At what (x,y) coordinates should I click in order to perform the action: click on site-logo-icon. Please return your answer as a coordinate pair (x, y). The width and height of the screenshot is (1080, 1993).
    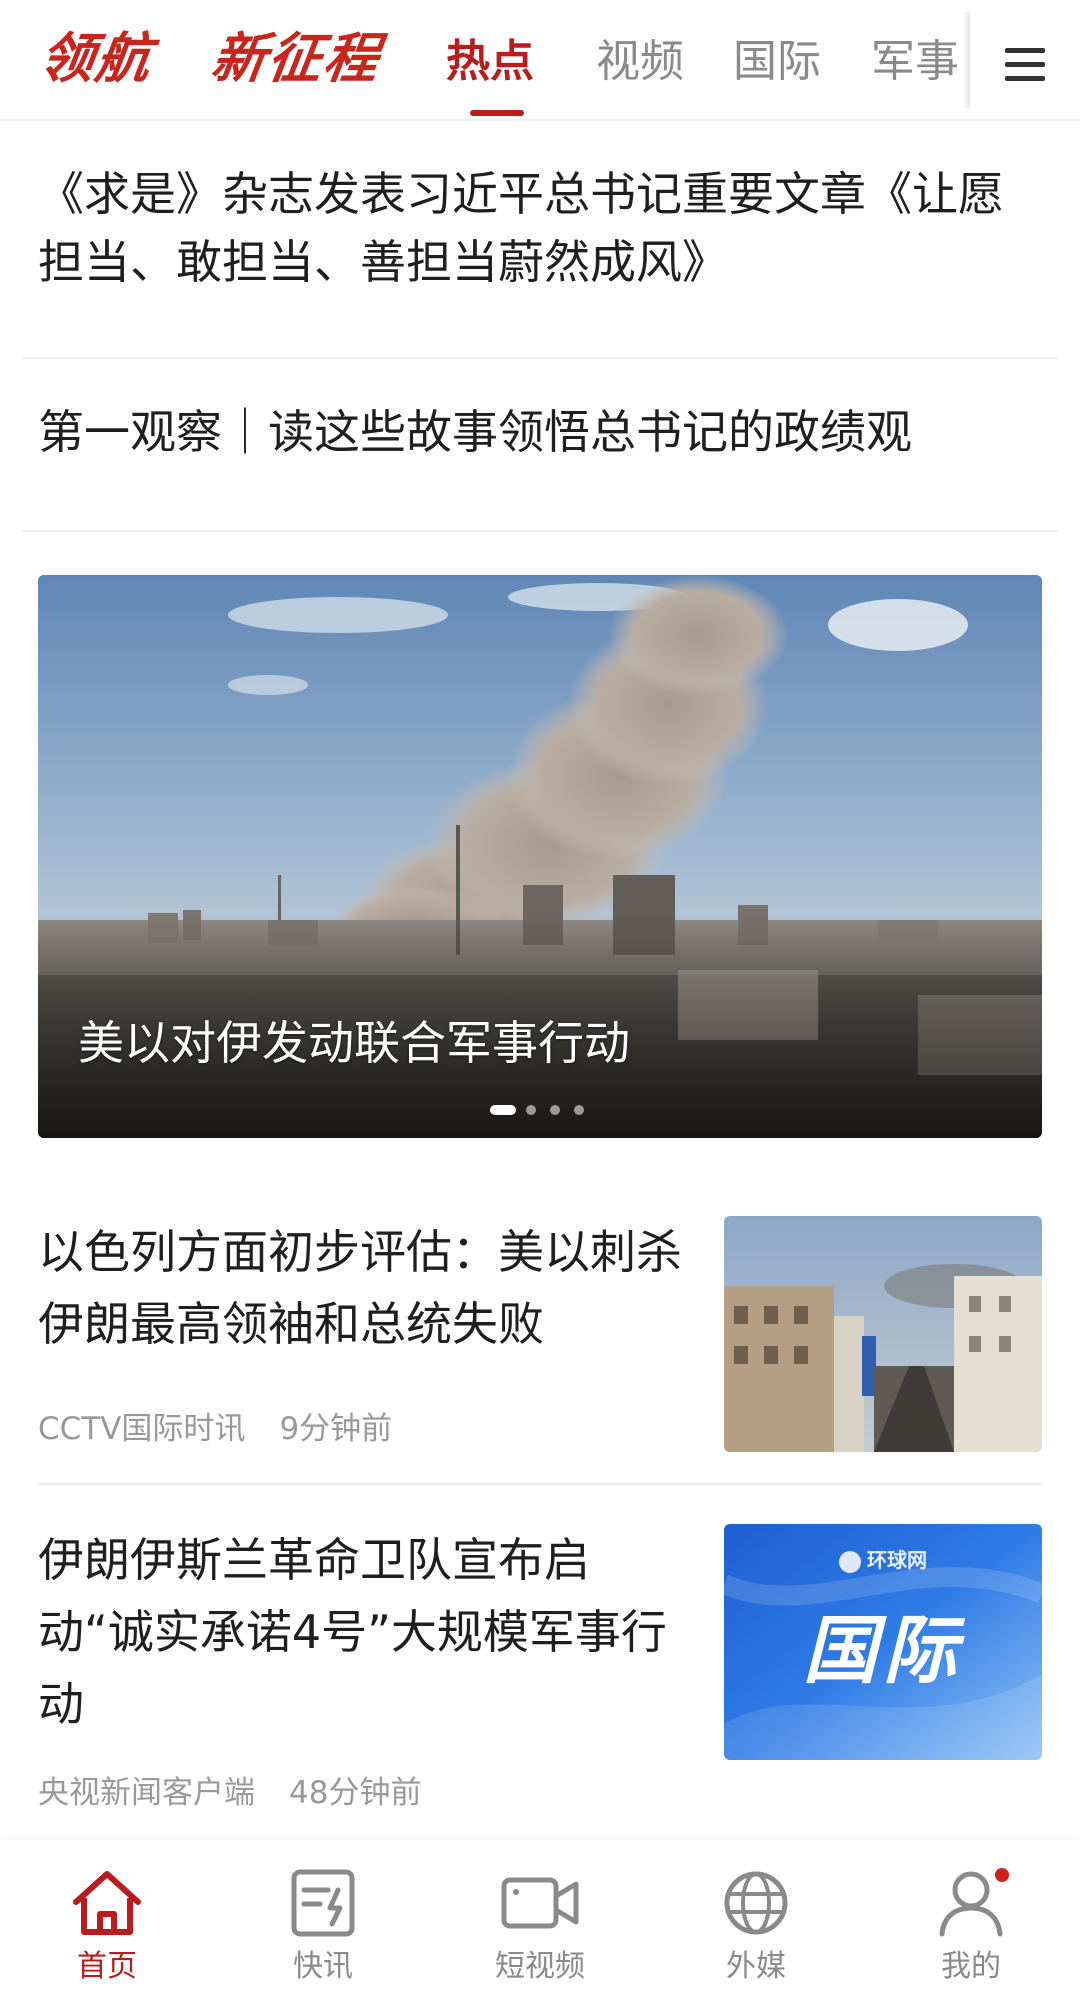
    Looking at the image, I should click on (850, 1561).